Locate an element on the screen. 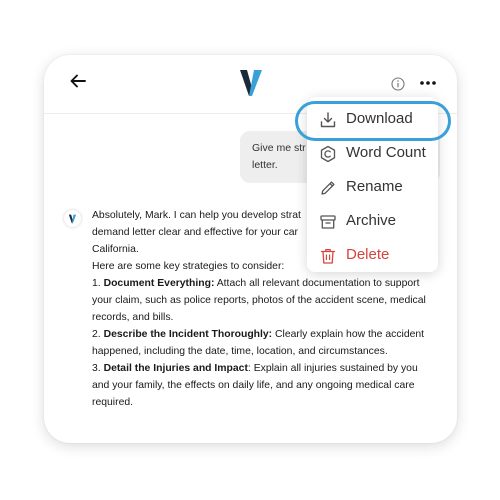 The width and height of the screenshot is (500, 500). menu-item-word-count: Word Count is located at coordinates (372, 154).